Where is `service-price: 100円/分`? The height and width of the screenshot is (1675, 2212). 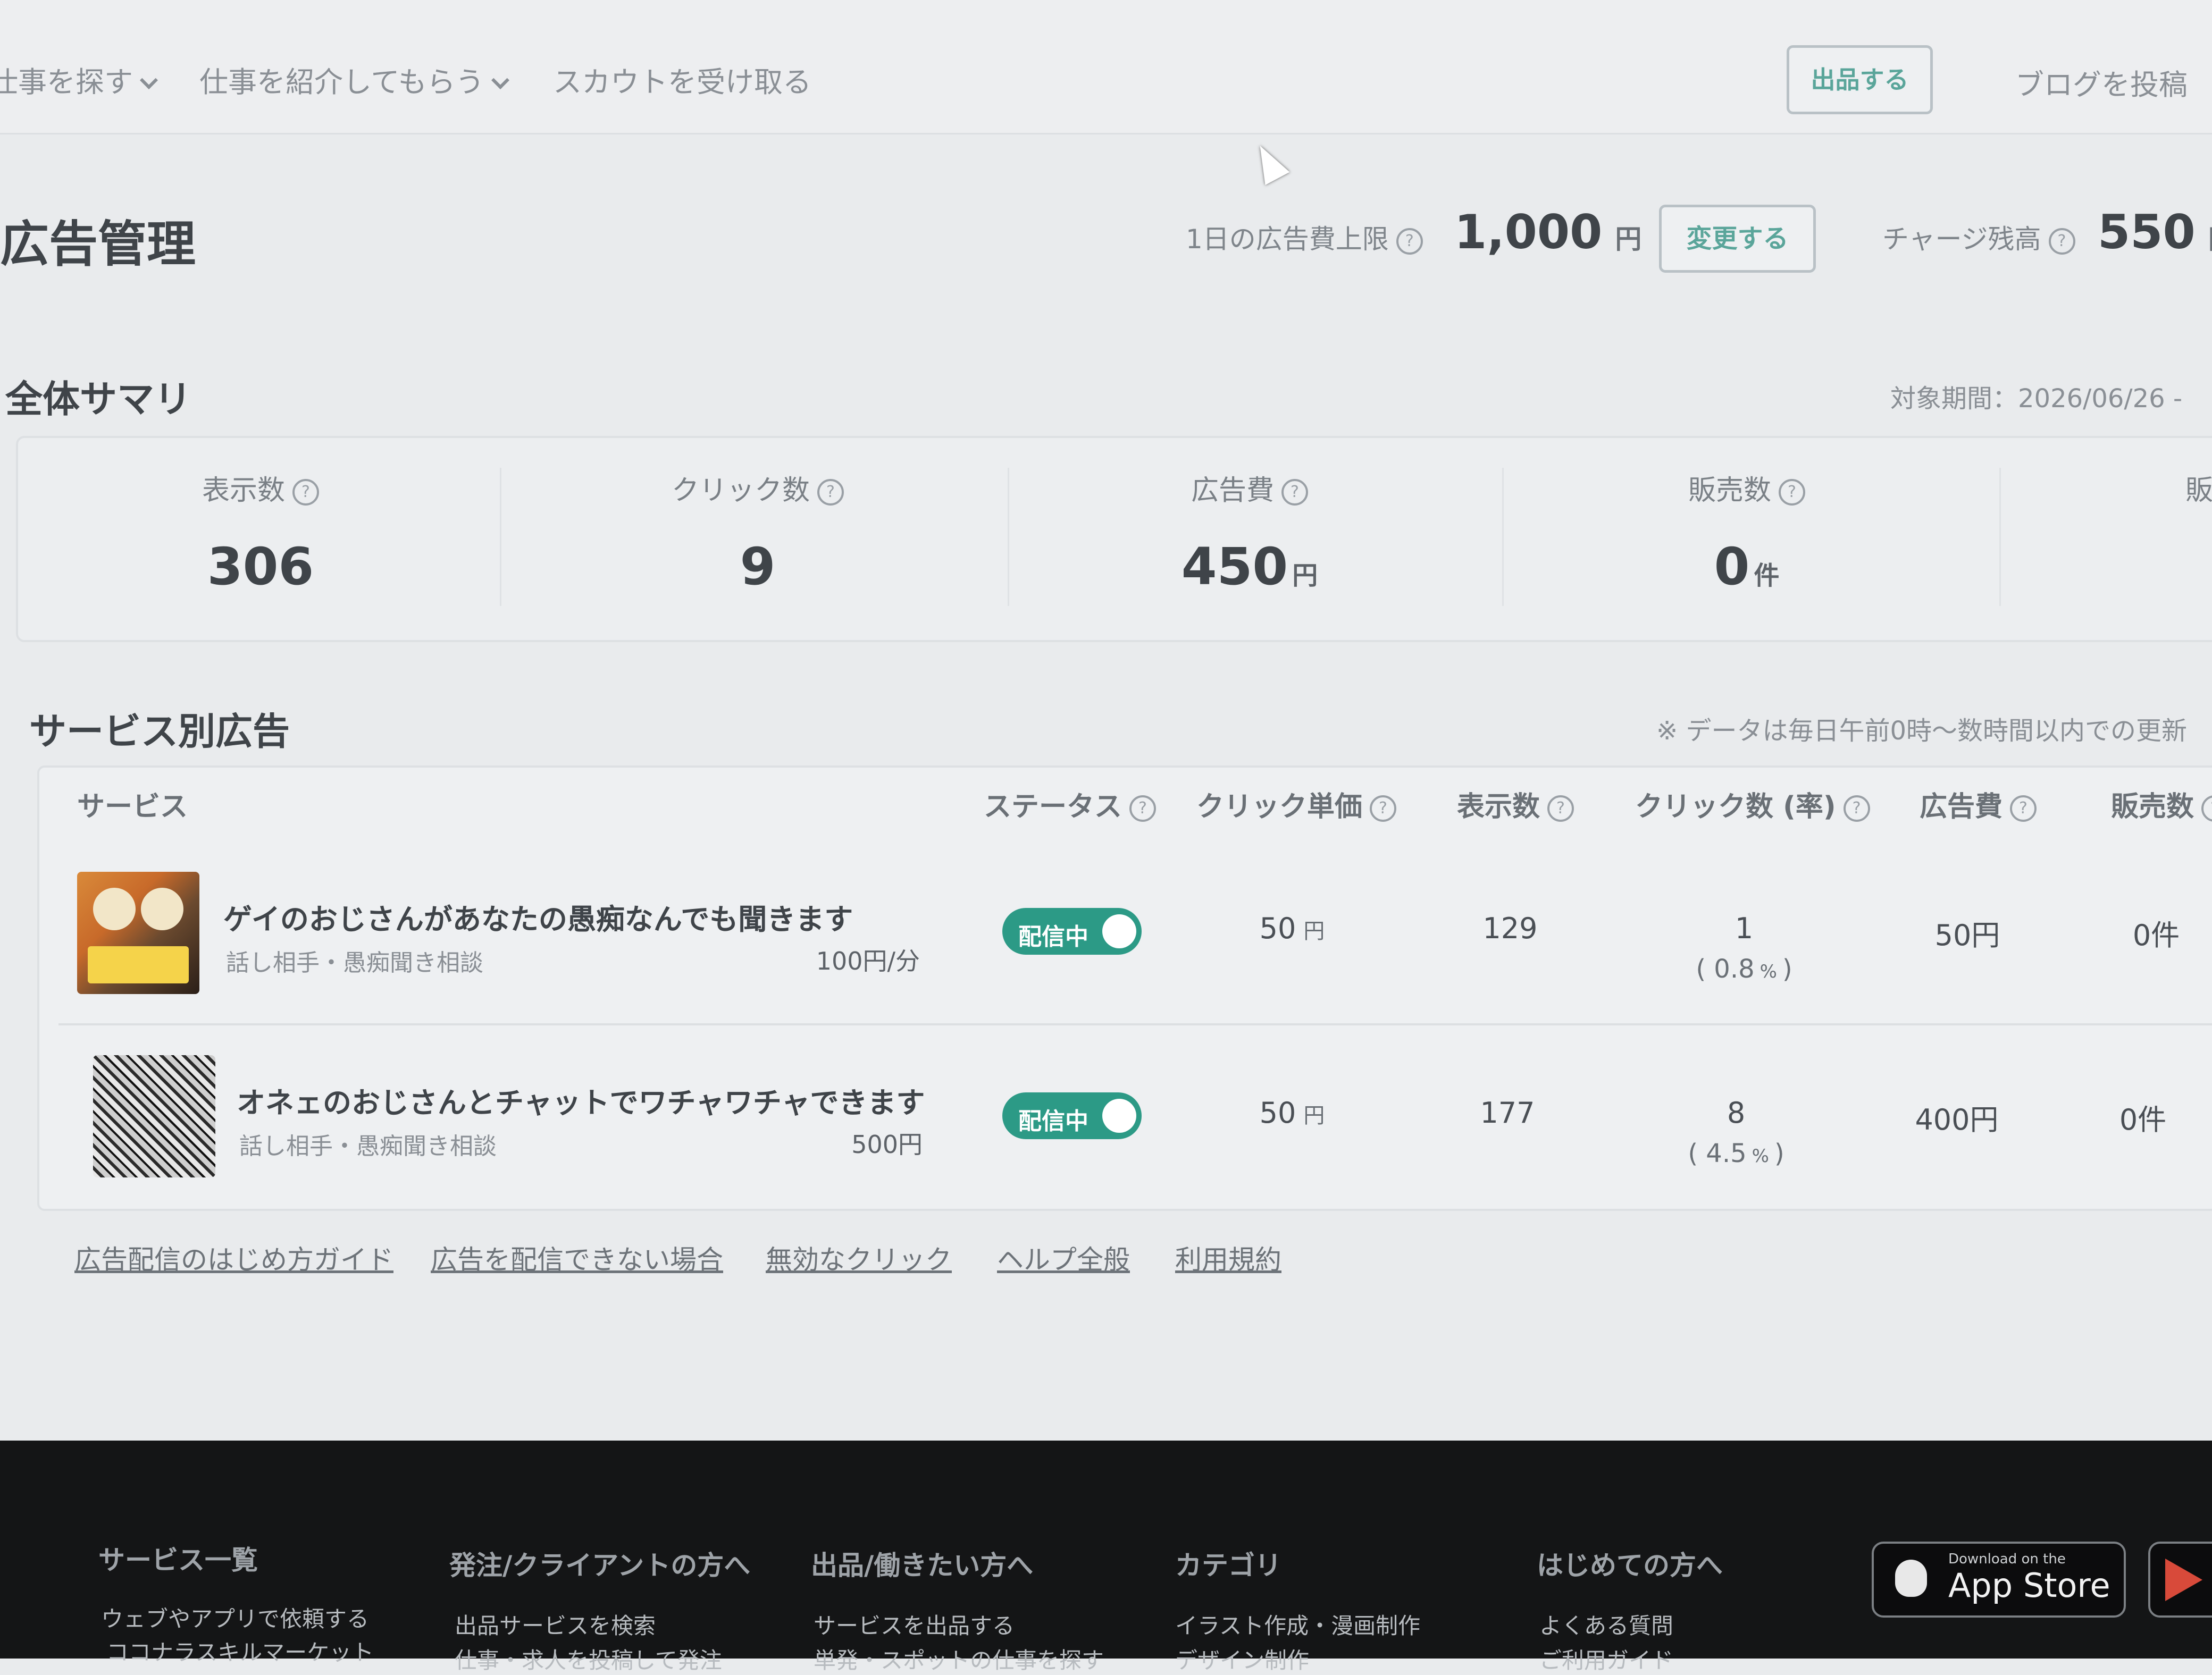 service-price: 100円/分 is located at coordinates (868, 961).